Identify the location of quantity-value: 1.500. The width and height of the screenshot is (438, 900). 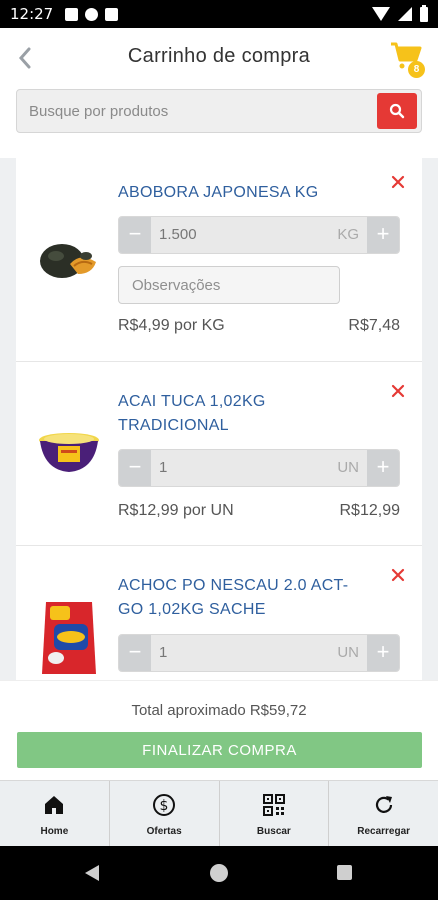
(178, 234).